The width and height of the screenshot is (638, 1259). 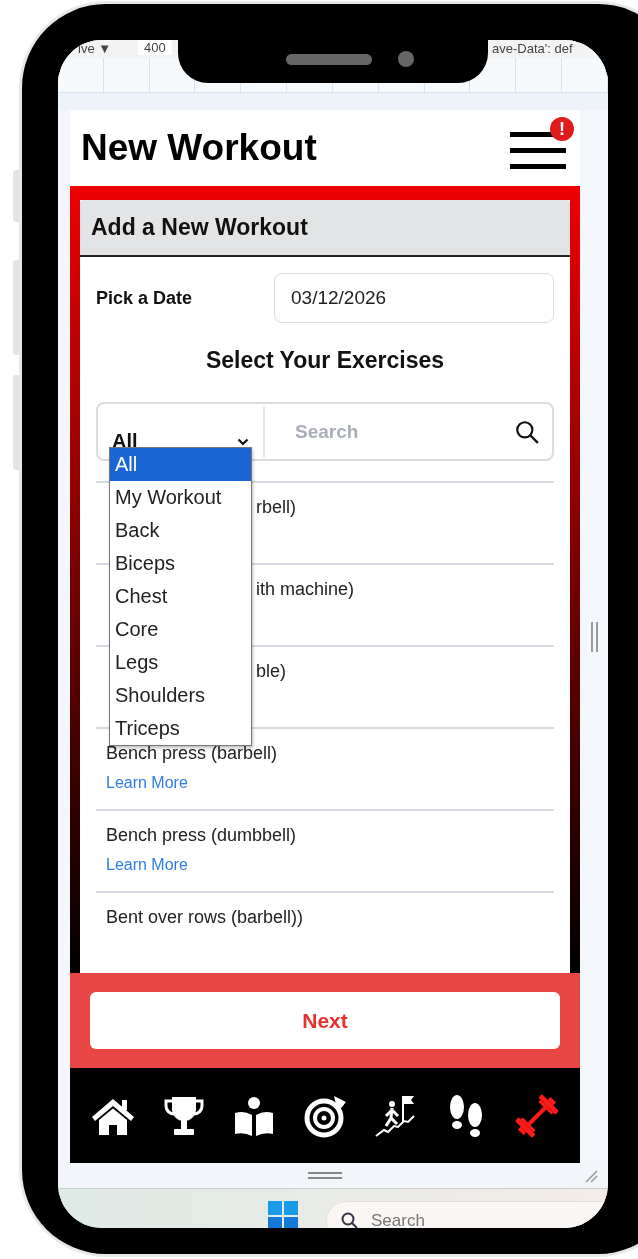 I want to click on toolbar-text: ave-Data': def, so click(x=532, y=48).